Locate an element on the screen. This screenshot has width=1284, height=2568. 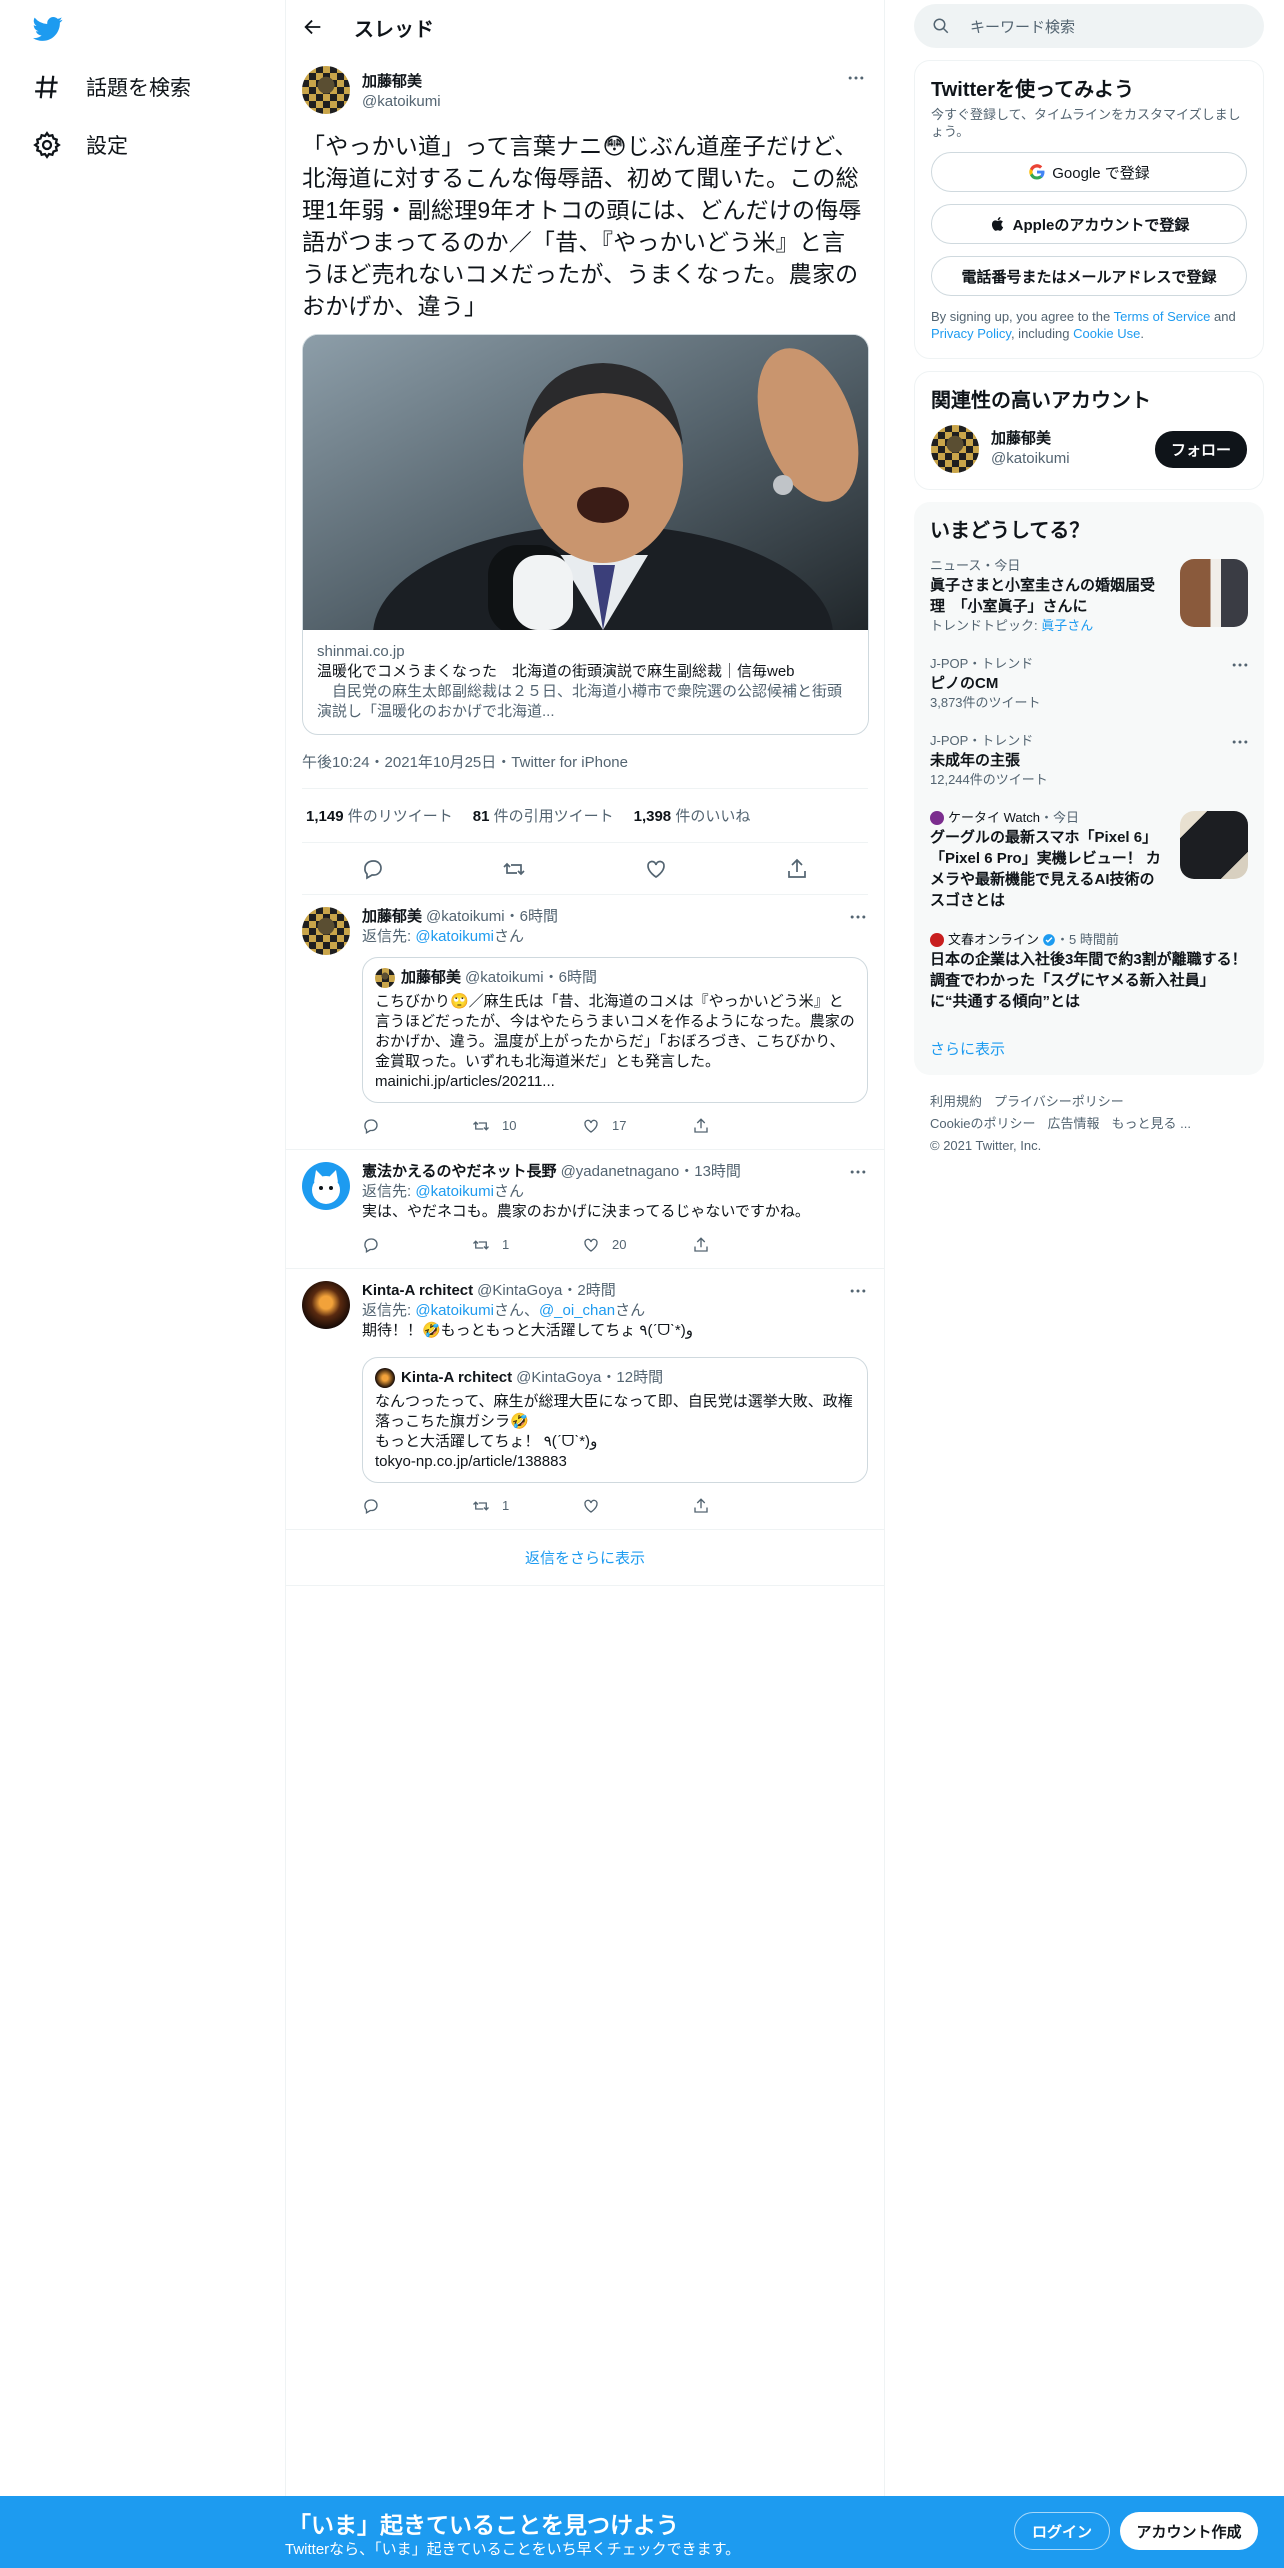
gear-icon is located at coordinates (47, 145).